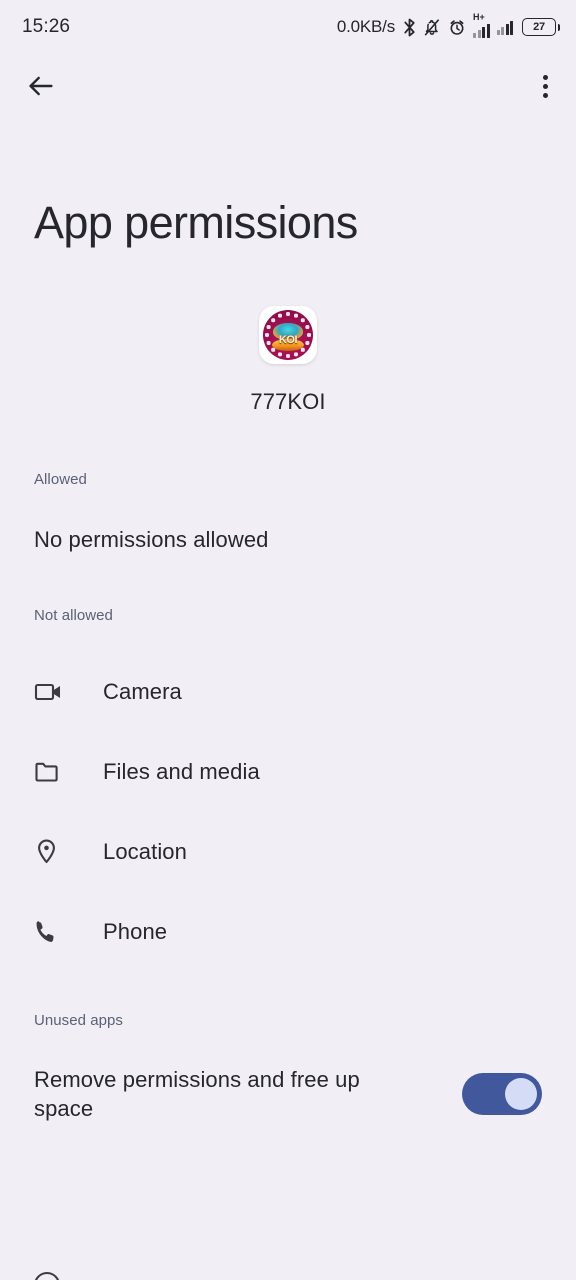 The height and width of the screenshot is (1280, 576). Describe the element at coordinates (47, 1276) in the screenshot. I see `next-section-icon-peek` at that location.